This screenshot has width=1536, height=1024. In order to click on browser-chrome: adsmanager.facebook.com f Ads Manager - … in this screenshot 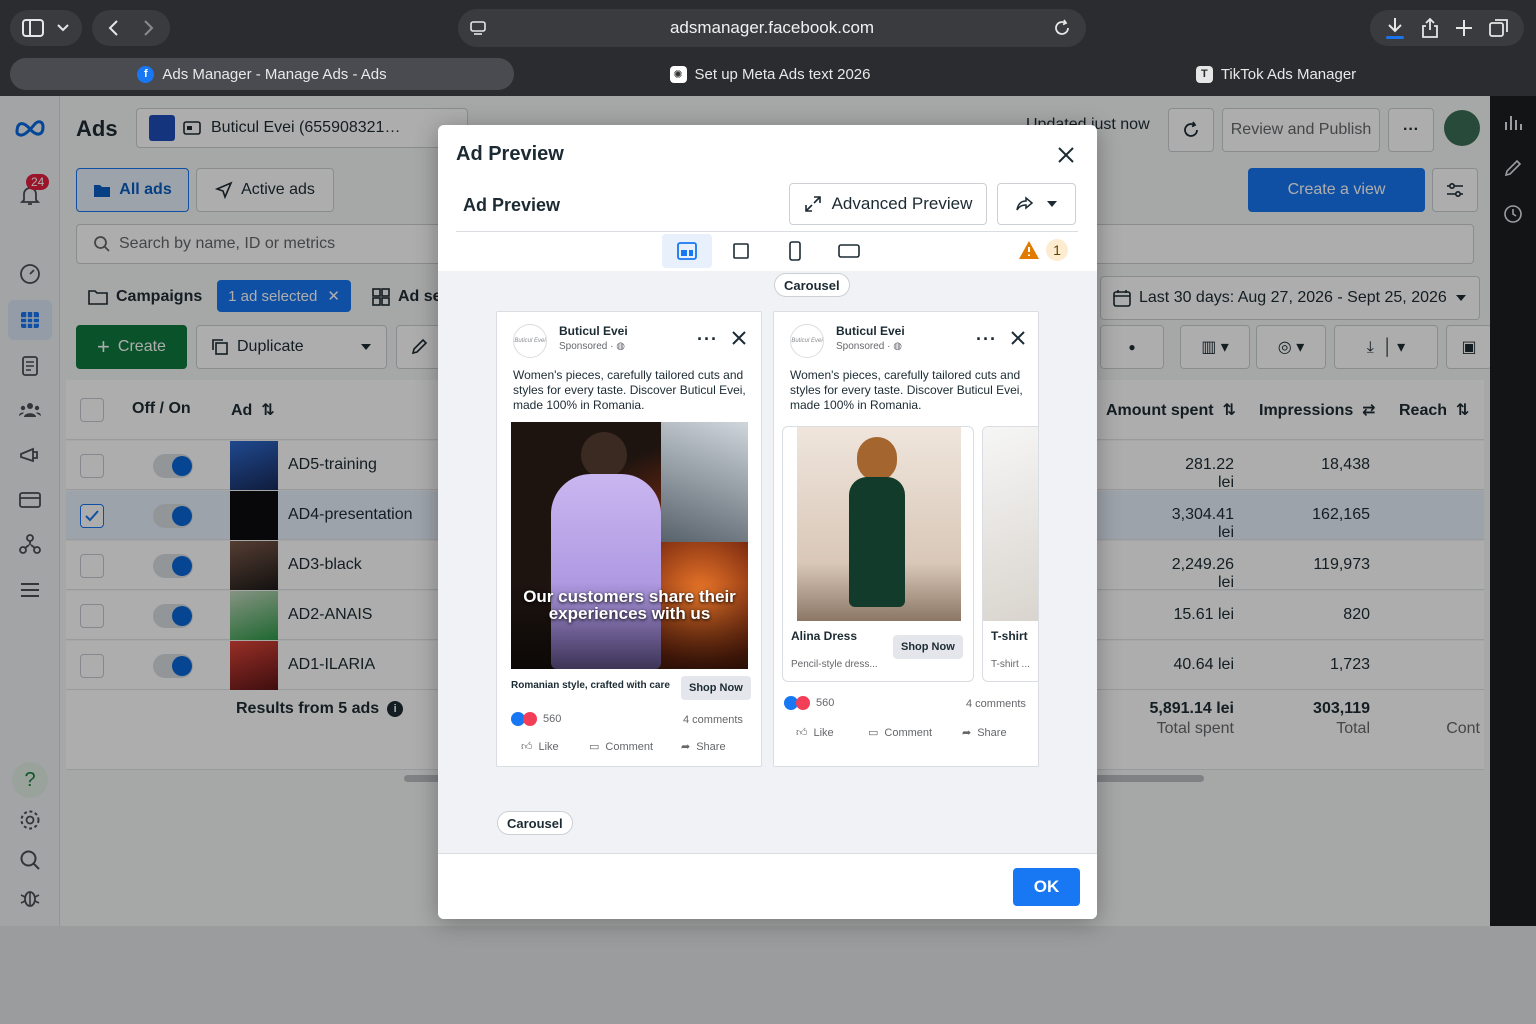, I will do `click(768, 48)`.